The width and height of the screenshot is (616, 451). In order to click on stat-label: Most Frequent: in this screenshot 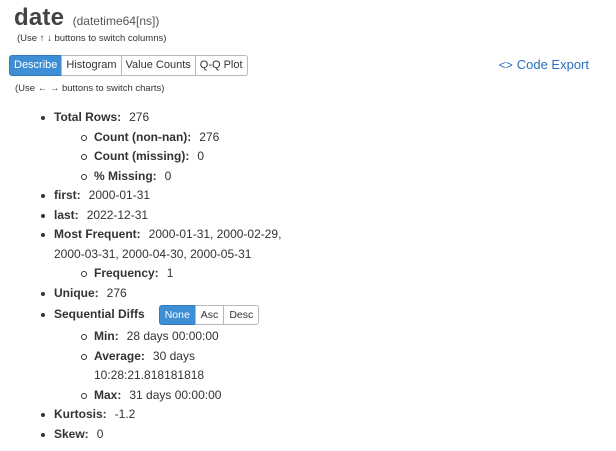, I will do `click(97, 234)`.